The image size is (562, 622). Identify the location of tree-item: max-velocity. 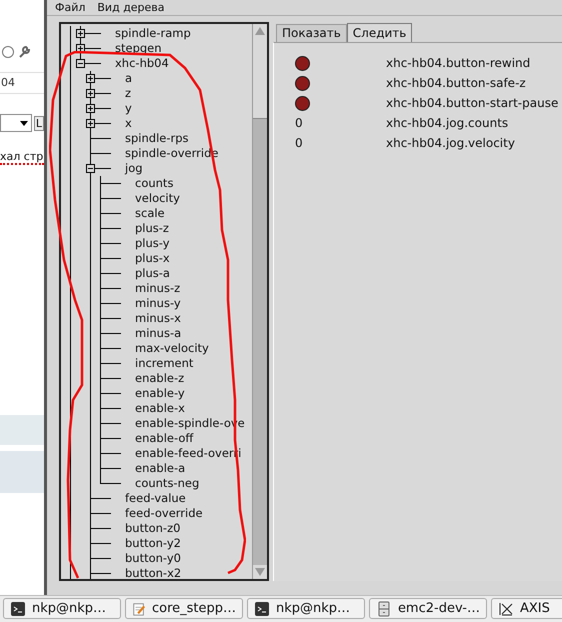
(173, 348).